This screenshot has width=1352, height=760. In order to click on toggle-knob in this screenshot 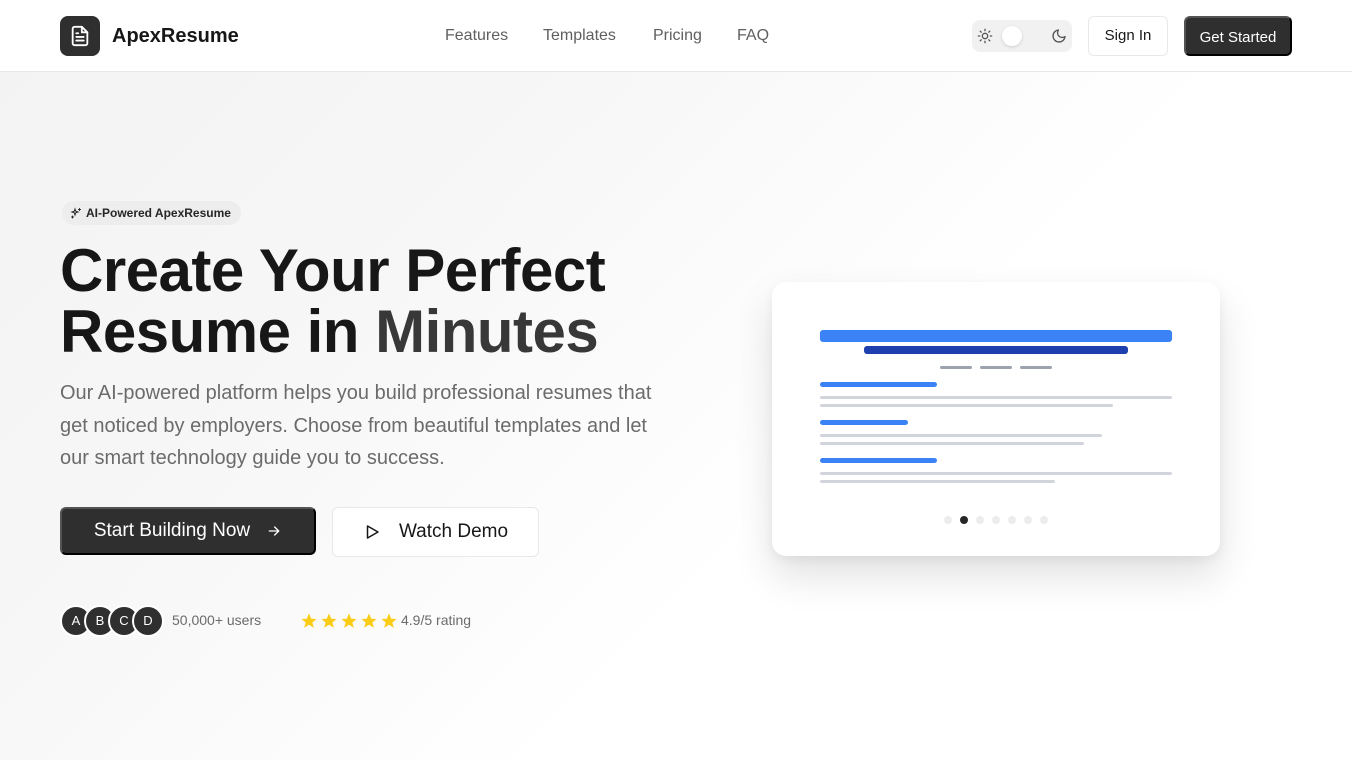, I will do `click(1012, 36)`.